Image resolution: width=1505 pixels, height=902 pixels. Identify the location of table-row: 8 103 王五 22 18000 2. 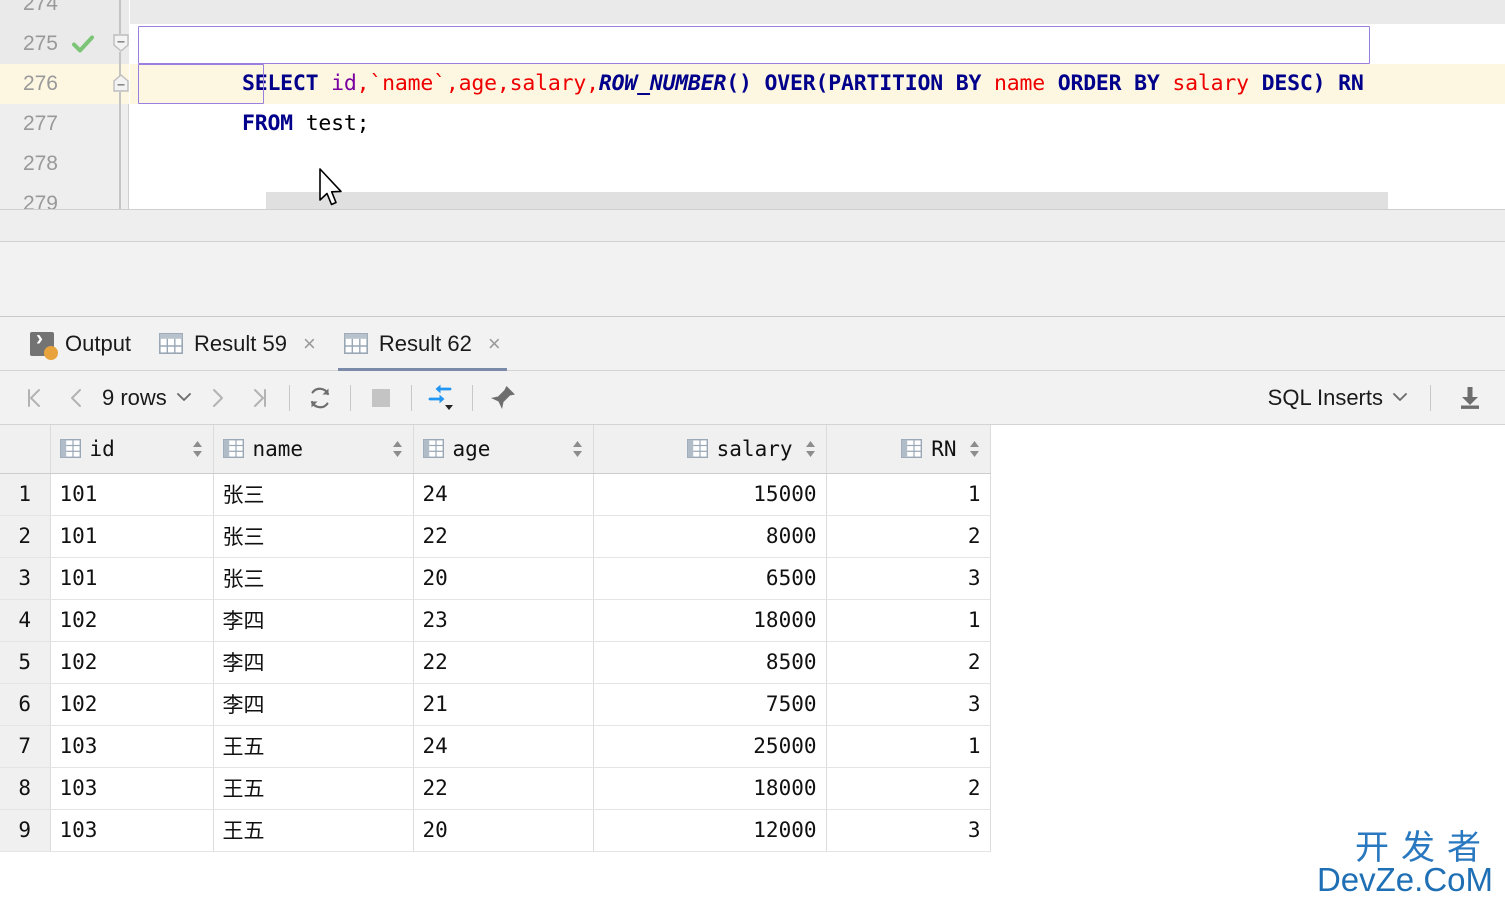
(495, 788).